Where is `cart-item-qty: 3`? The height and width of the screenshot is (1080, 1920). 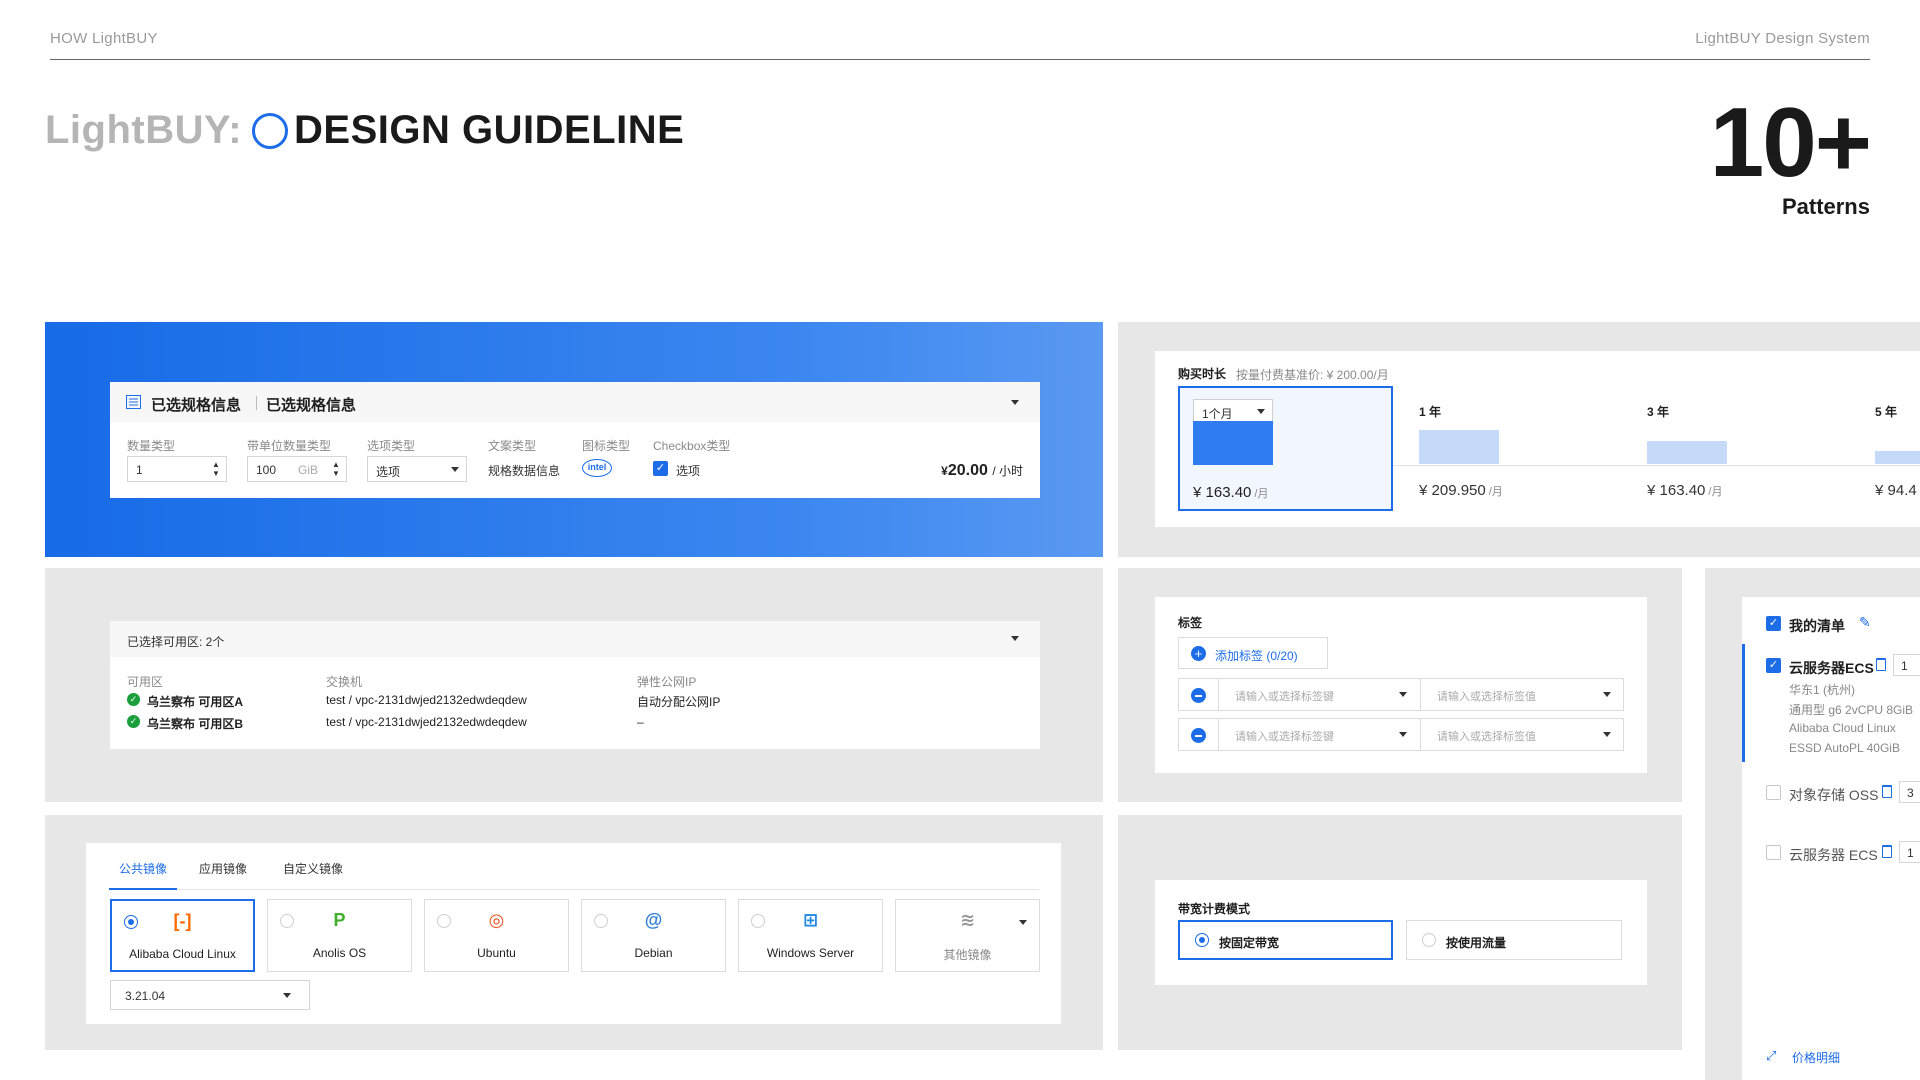 cart-item-qty: 3 is located at coordinates (1909, 792).